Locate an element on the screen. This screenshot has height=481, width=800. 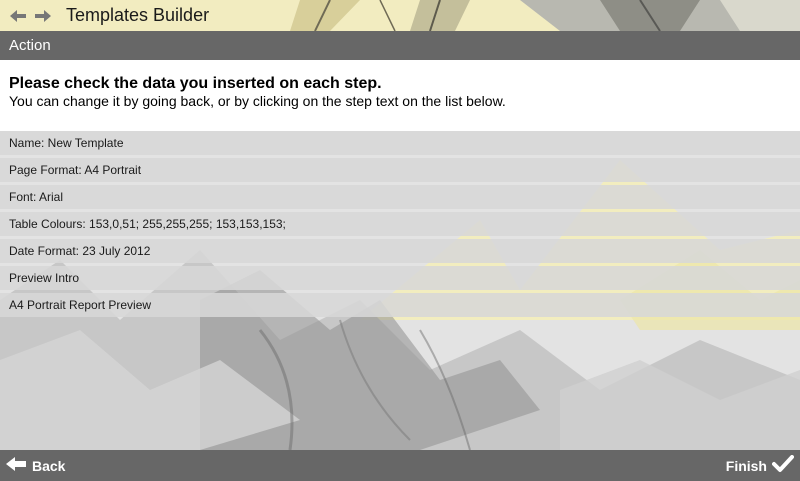
checkmark-icon is located at coordinates (783, 465).